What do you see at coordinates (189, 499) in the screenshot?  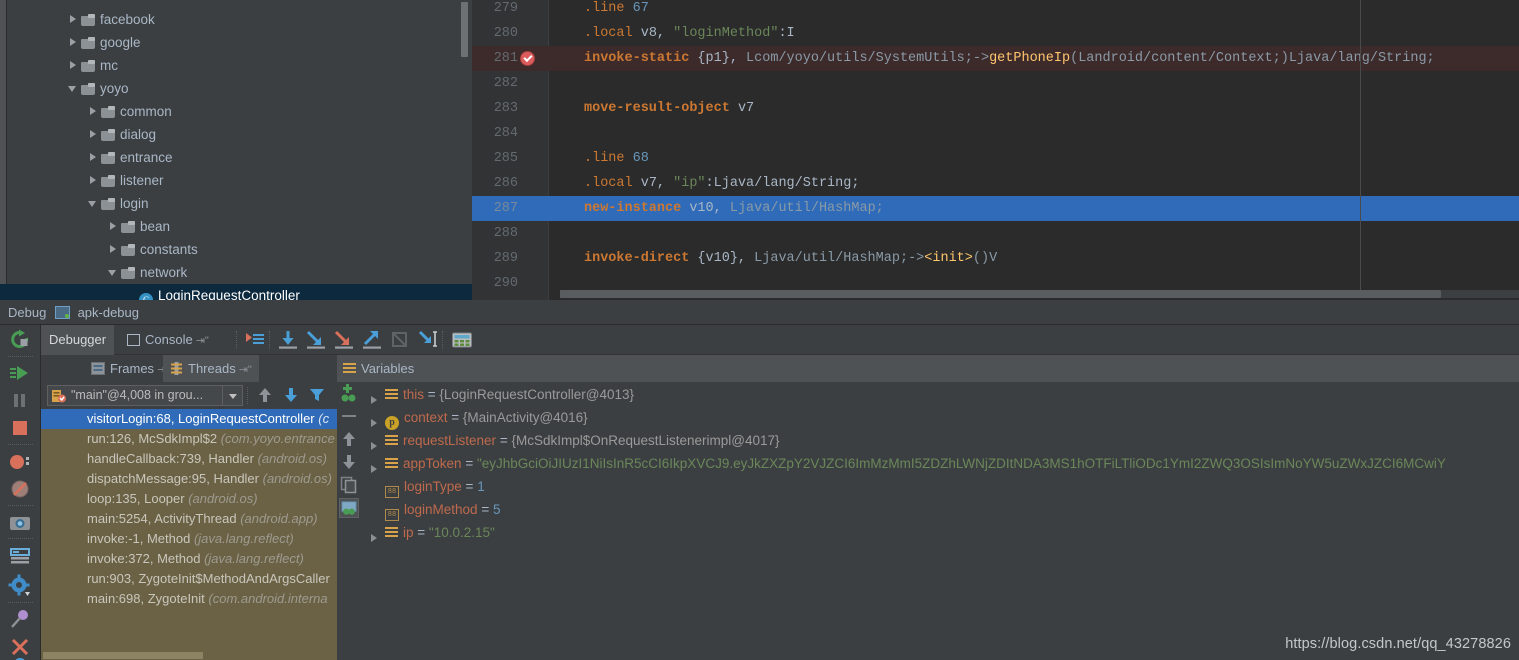 I see `frame-list-item: loop:135, Looper (android.os)` at bounding box center [189, 499].